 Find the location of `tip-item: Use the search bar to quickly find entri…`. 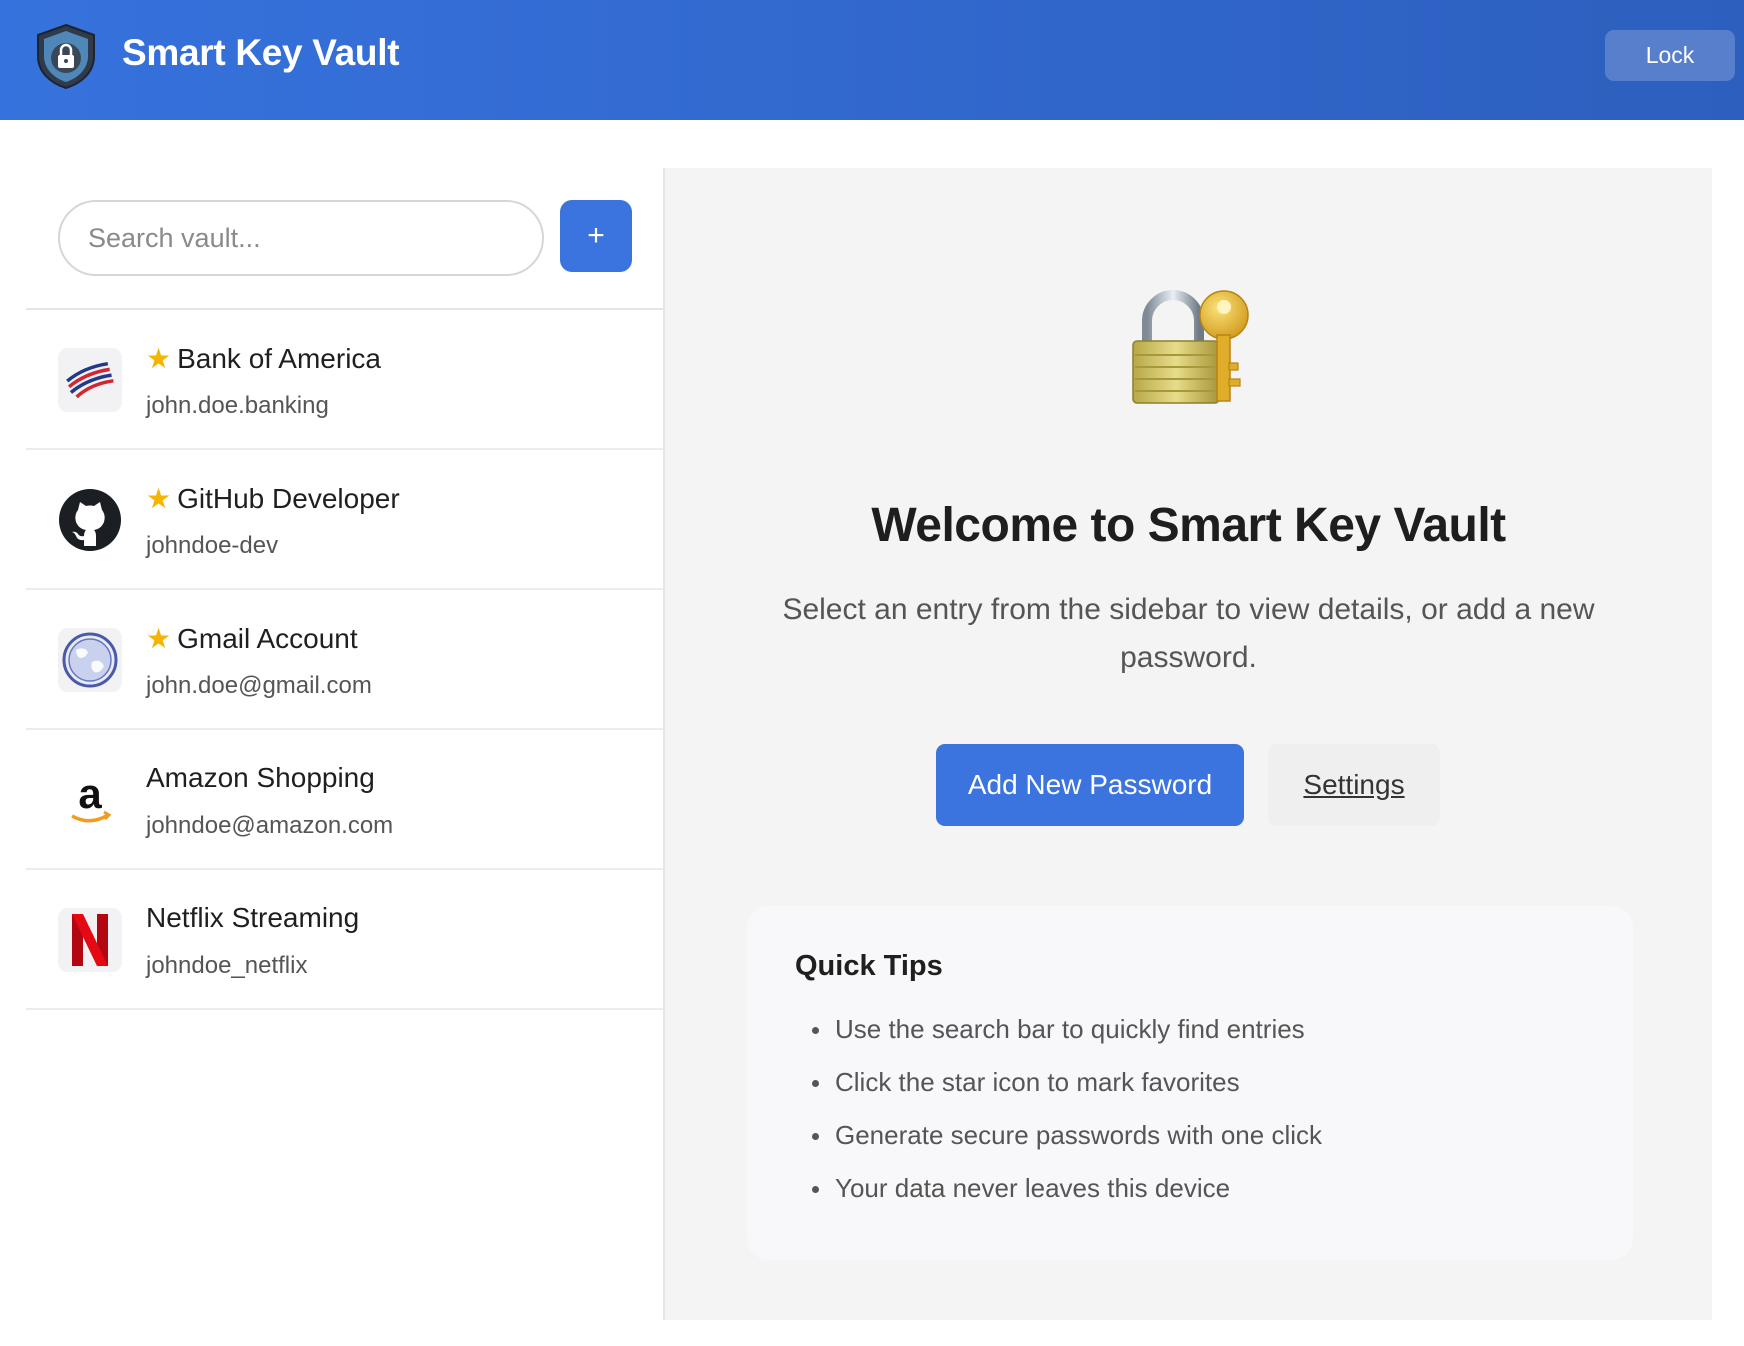

tip-item: Use the search bar to quickly find entri… is located at coordinates (1058, 1040).